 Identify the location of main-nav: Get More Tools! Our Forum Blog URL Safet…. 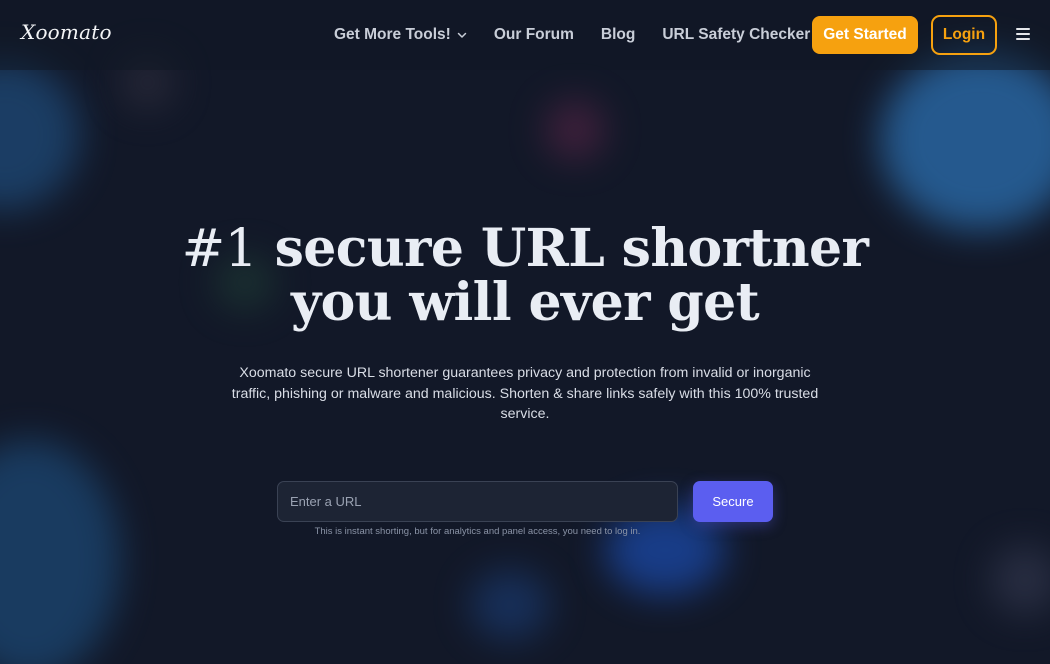
(585, 35).